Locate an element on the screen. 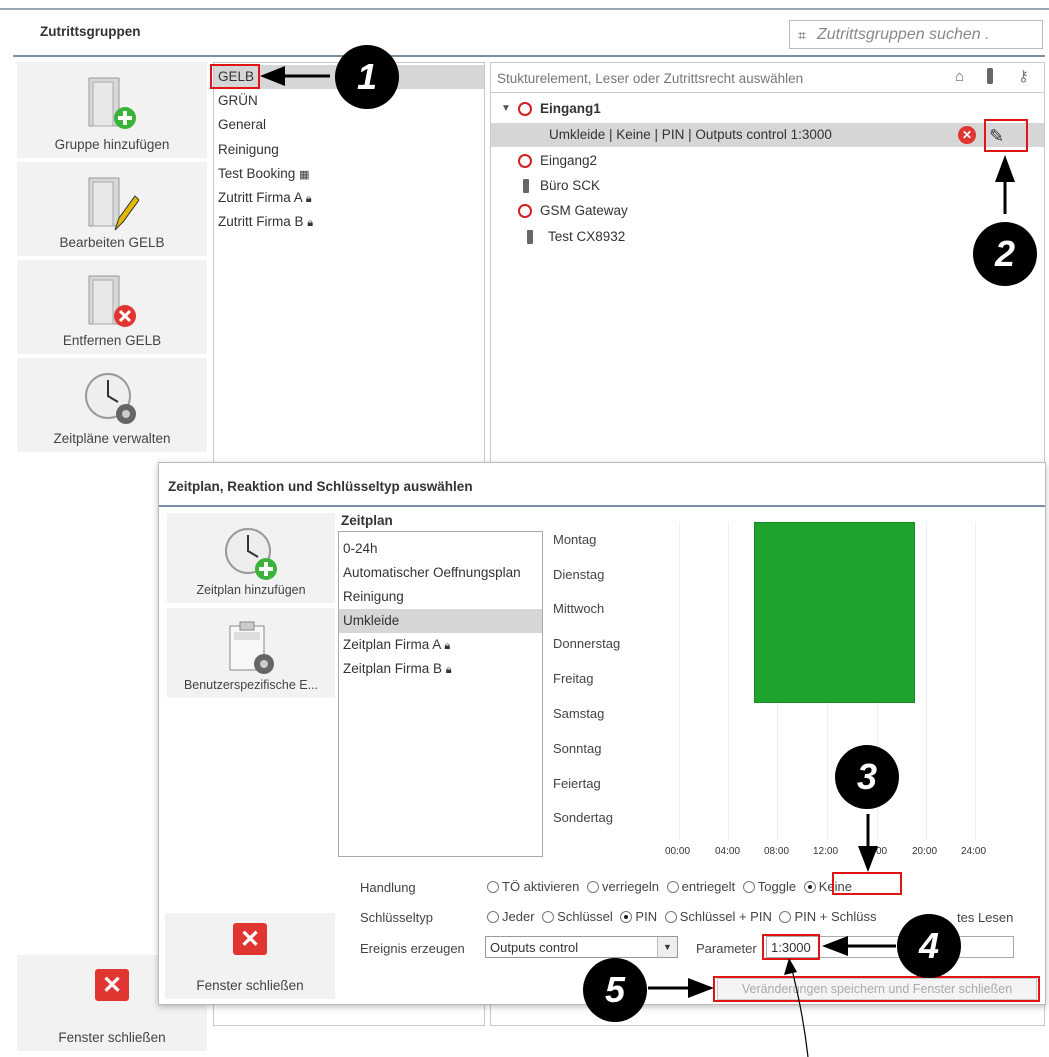  callout-3: 3 is located at coordinates (867, 777).